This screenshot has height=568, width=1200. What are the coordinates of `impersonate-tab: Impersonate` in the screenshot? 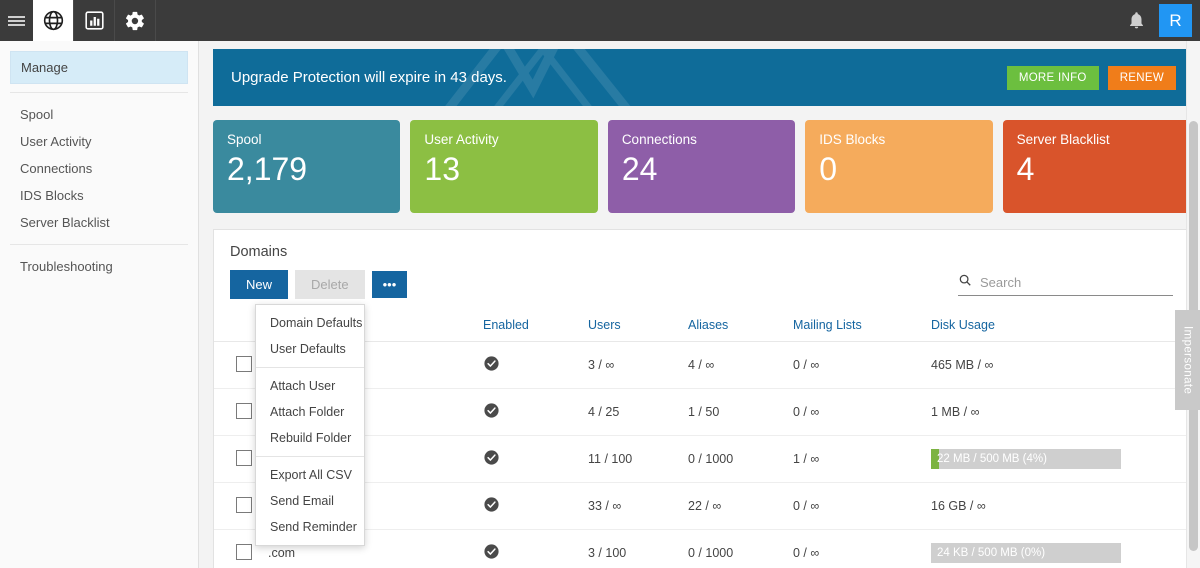 It's located at (1187, 360).